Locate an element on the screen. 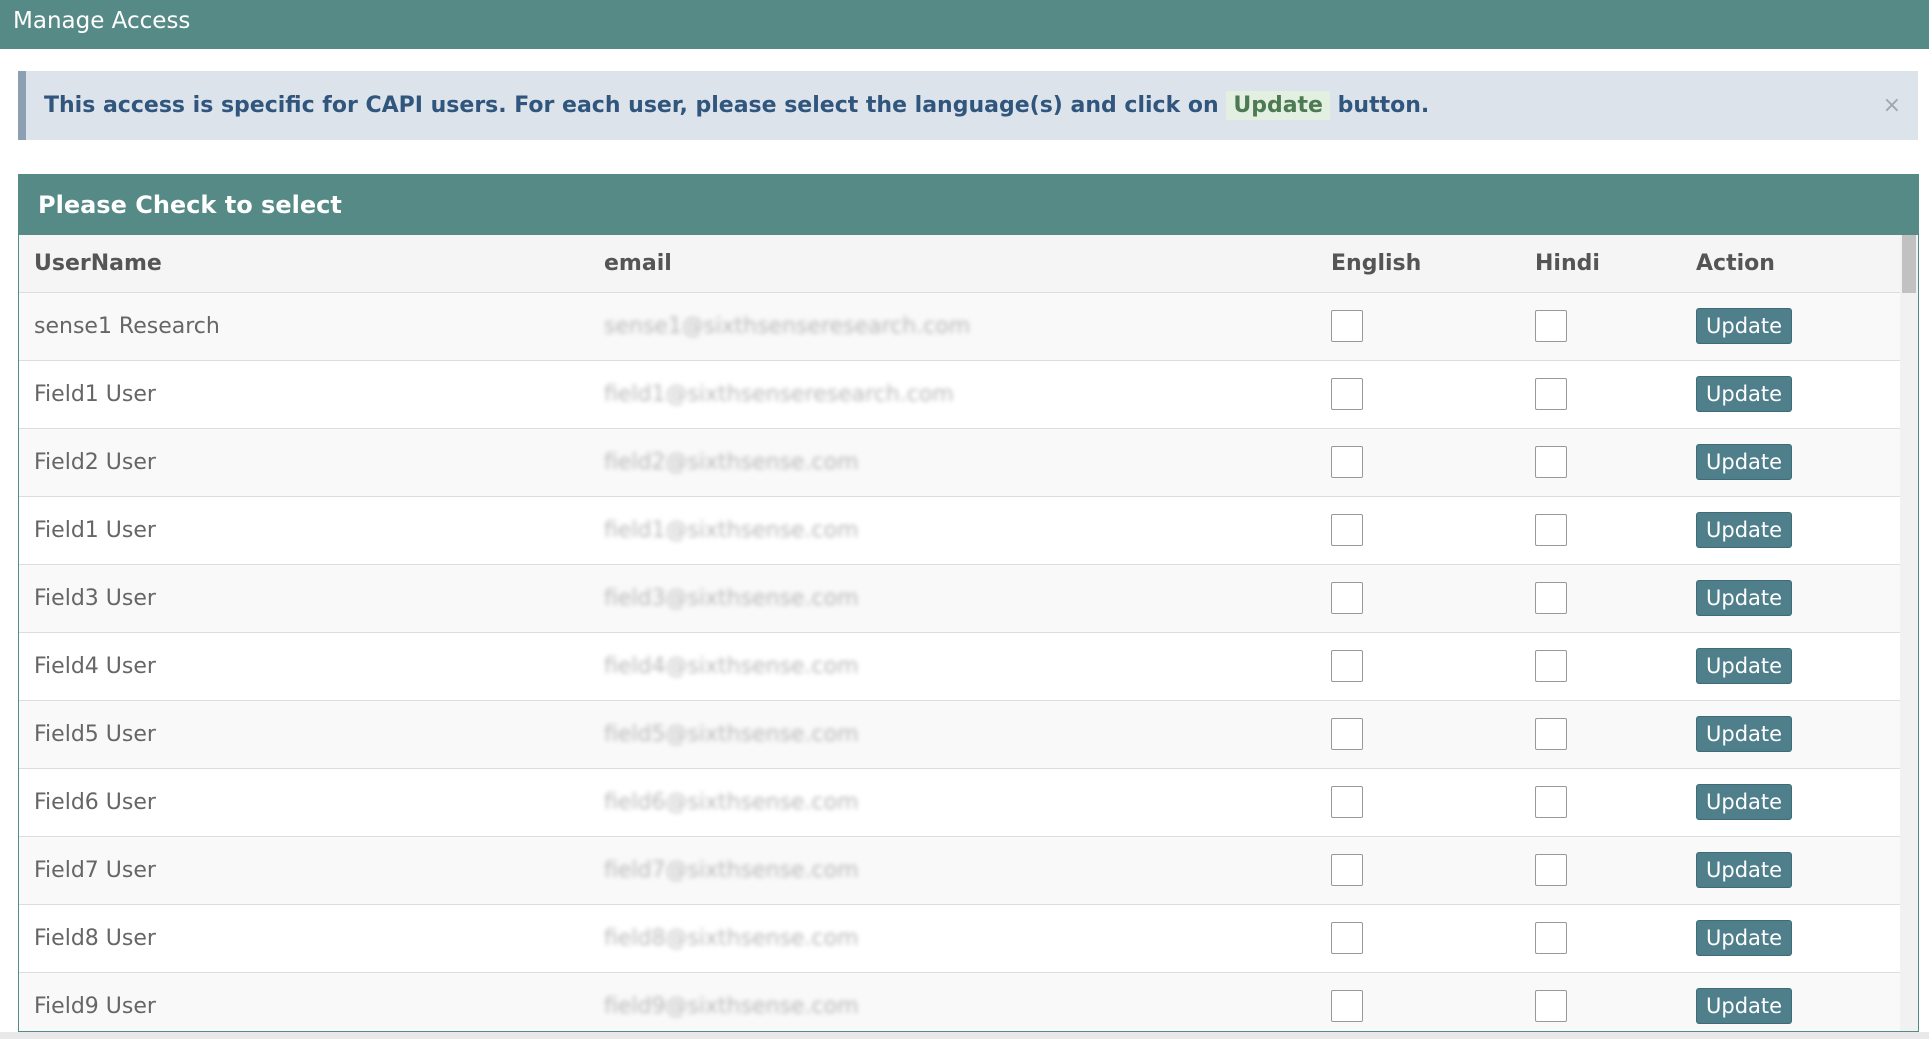 The width and height of the screenshot is (1929, 1039). user-email-text: field3@sixthsense.com is located at coordinates (731, 598).